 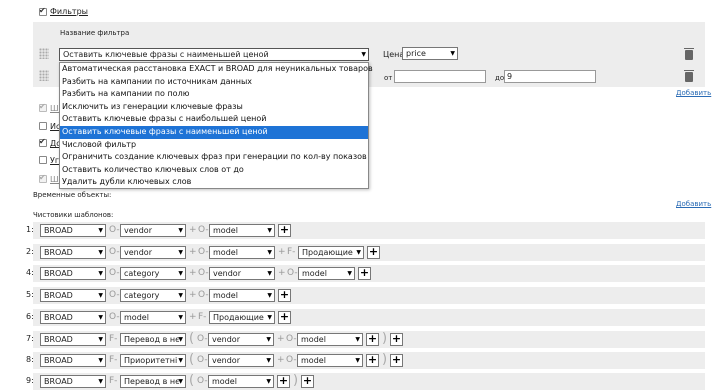 What do you see at coordinates (693, 93) in the screenshot?
I see `add-filter-link: Добавить` at bounding box center [693, 93].